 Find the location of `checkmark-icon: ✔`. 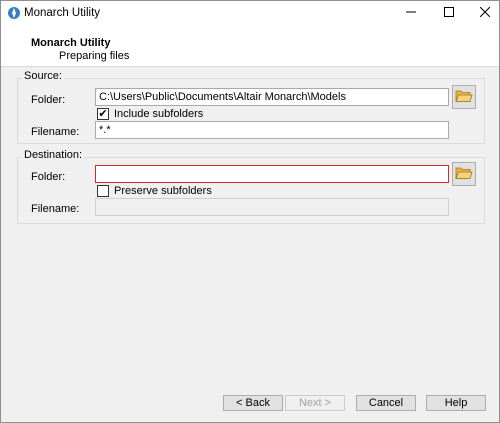

checkmark-icon: ✔ is located at coordinates (103, 113).